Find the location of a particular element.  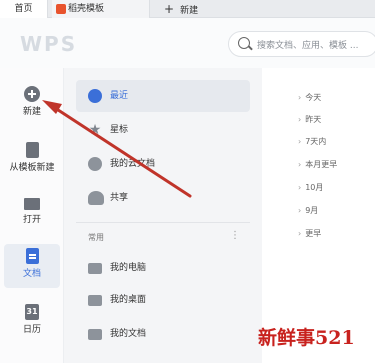

search-icon is located at coordinates (244, 43).